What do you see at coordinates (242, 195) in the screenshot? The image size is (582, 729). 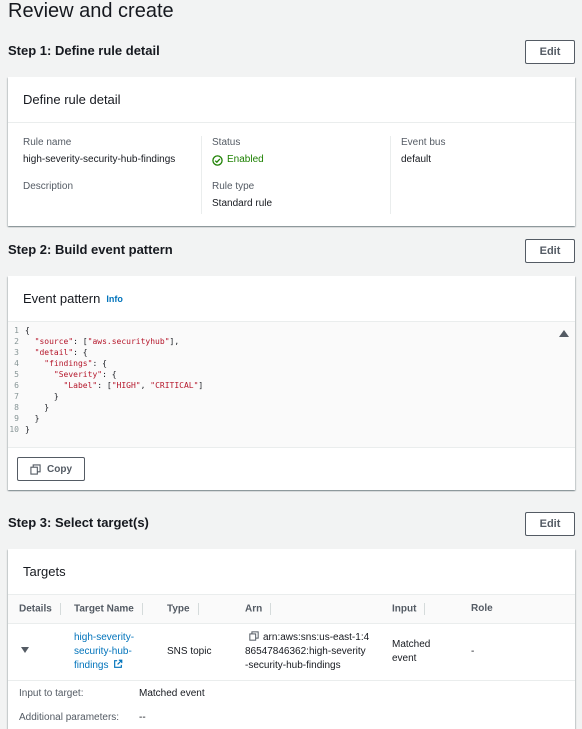 I see `rule-type-field: Rule type Standard rule` at bounding box center [242, 195].